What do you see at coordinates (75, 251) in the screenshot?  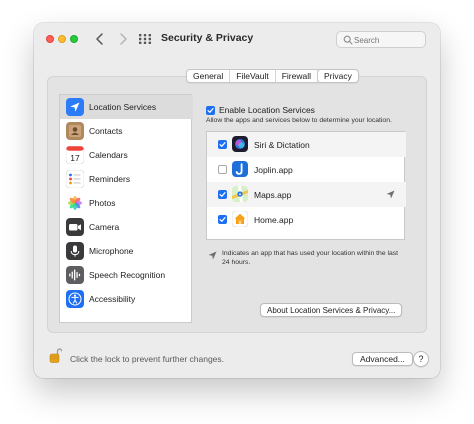 I see `microphone-icon` at bounding box center [75, 251].